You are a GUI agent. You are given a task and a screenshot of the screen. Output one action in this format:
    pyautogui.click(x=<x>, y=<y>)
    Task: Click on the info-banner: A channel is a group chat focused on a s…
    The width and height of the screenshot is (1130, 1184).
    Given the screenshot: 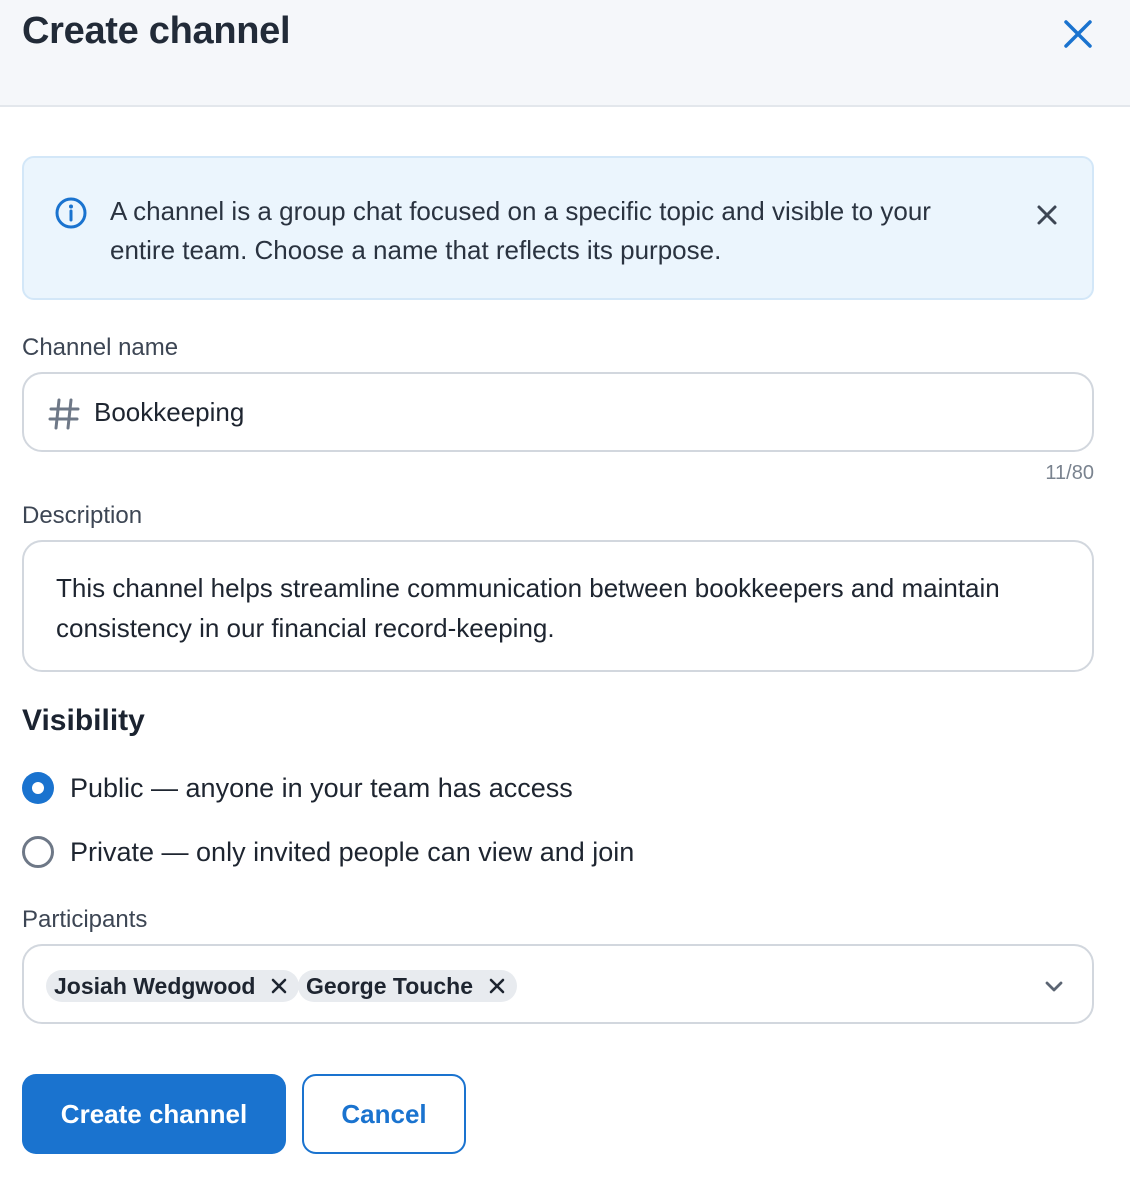 What is the action you would take?
    pyautogui.click(x=558, y=228)
    